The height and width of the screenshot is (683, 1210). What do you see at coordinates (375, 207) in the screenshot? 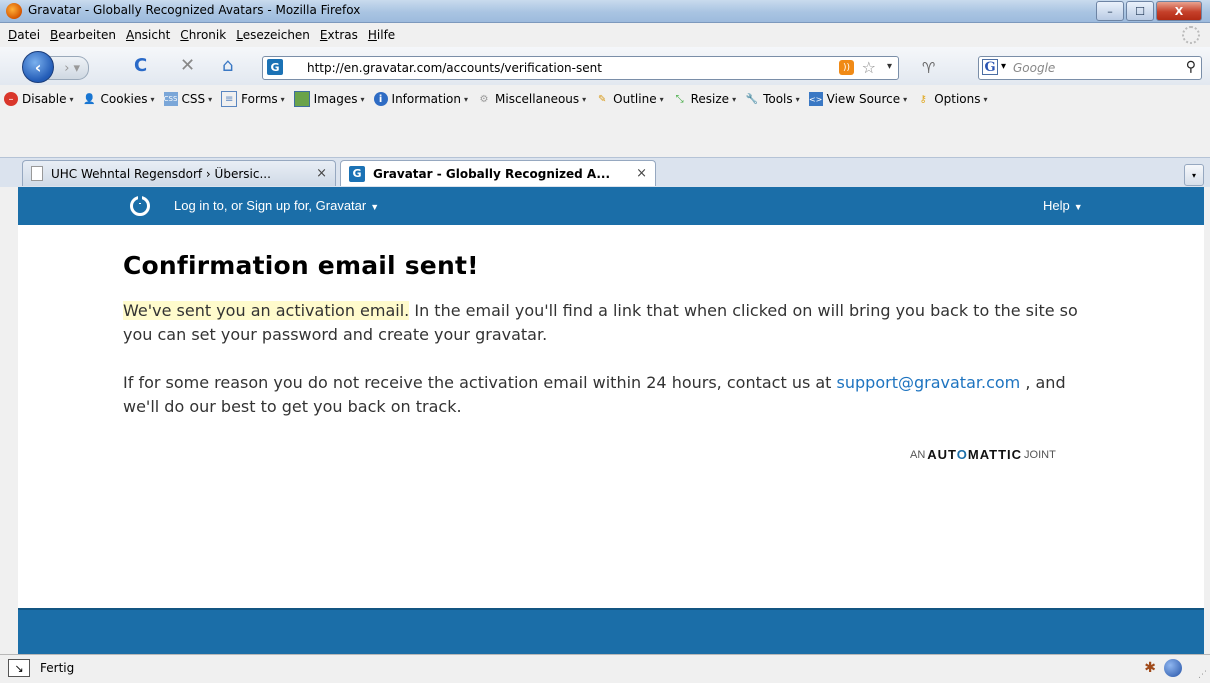
I see `chevron-down-icon: ▼` at bounding box center [375, 207].